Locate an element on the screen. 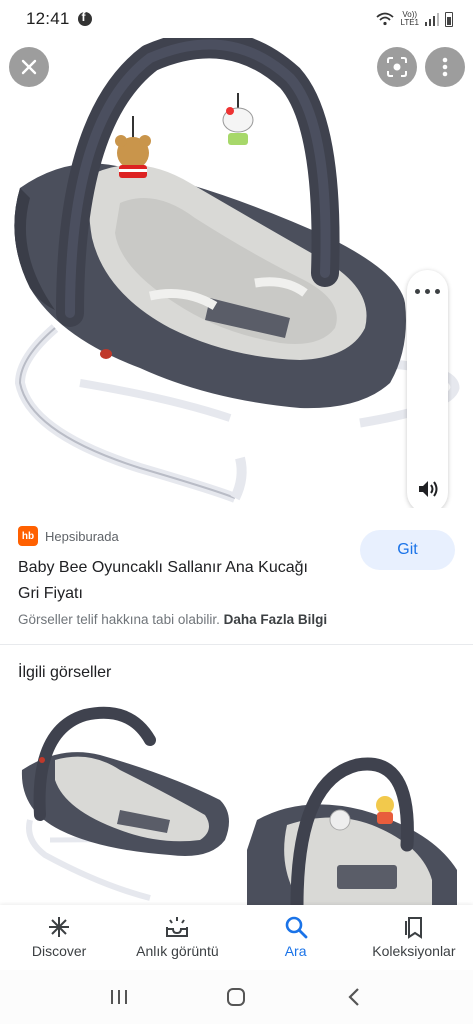 This screenshot has width=473, height=1024. collections-icon is located at coordinates (413, 928).